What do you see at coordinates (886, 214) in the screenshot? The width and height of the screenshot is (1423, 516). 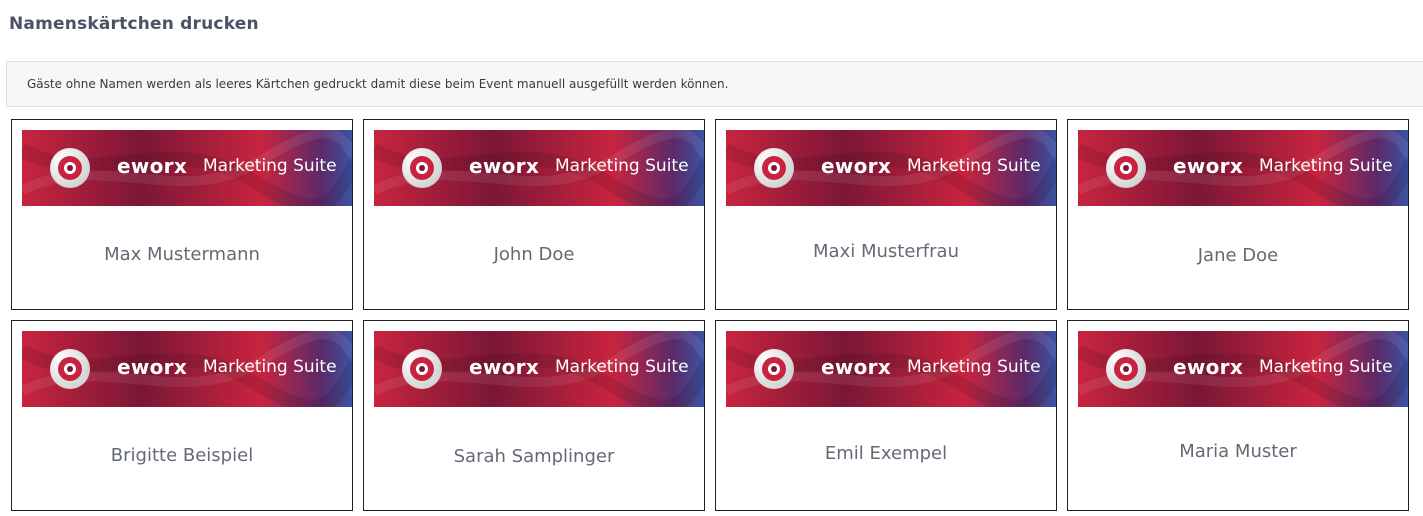 I see `name-card: eworx Marketing Suite Maxi Musterfrau` at bounding box center [886, 214].